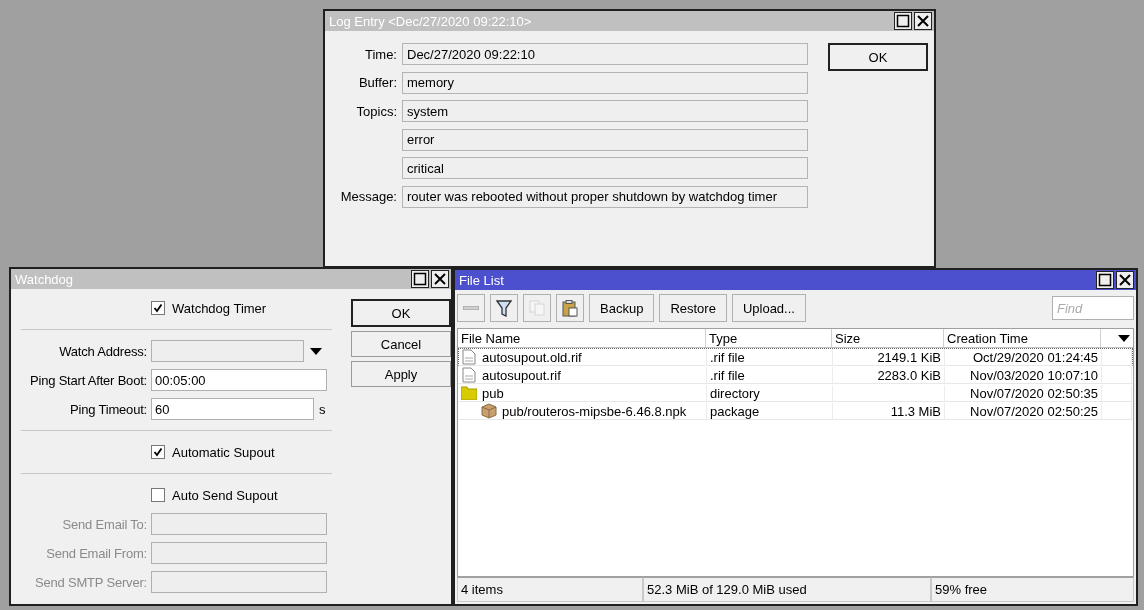 The height and width of the screenshot is (610, 1144). I want to click on toolbar-button: Restore, so click(693, 308).